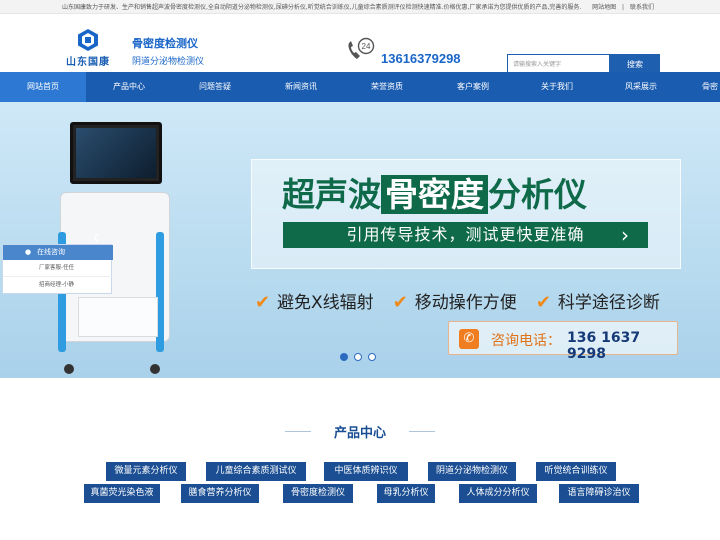  Describe the element at coordinates (366, 471) in the screenshot. I see `product-tag: 中医体质辨识仪` at that location.